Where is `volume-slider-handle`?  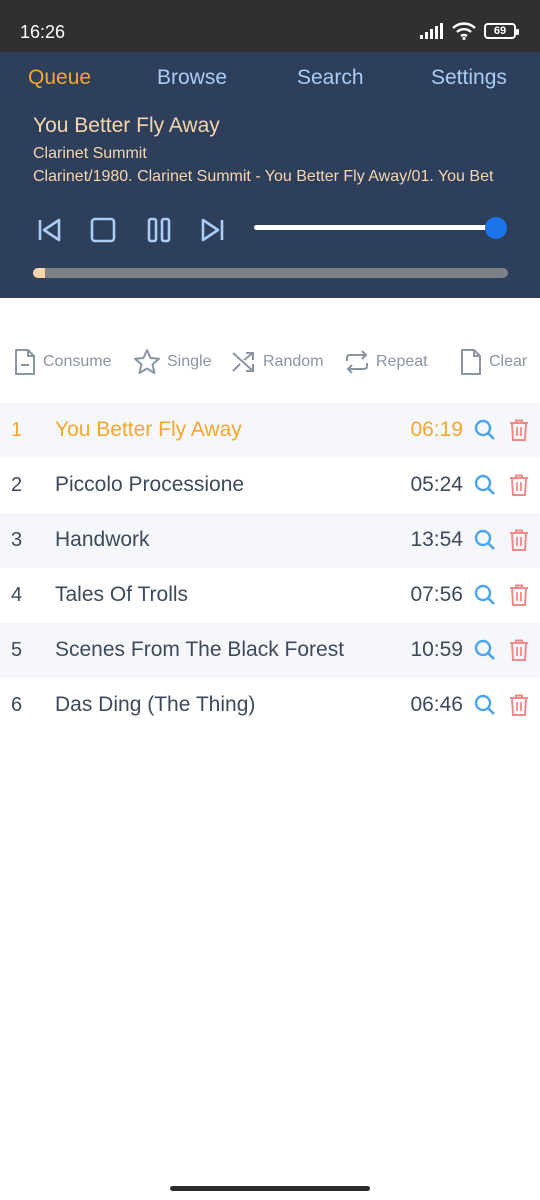 volume-slider-handle is located at coordinates (496, 228).